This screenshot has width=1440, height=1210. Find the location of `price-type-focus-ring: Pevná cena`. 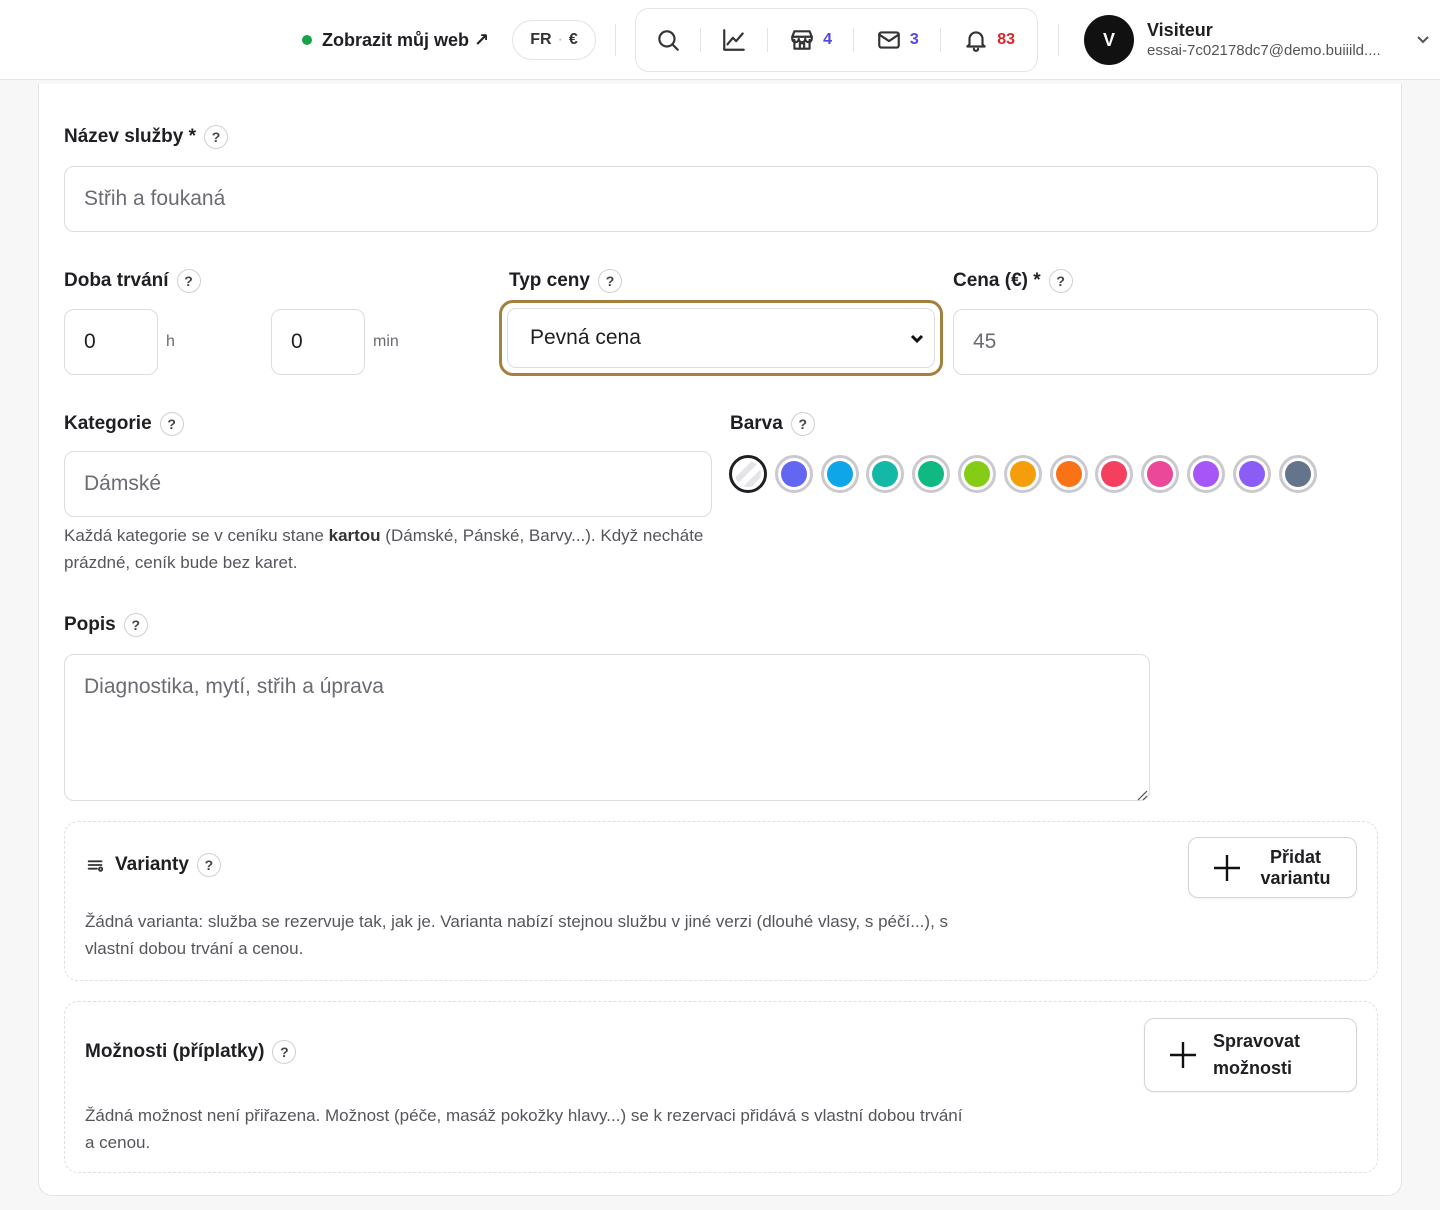

price-type-focus-ring: Pevná cena is located at coordinates (721, 338).